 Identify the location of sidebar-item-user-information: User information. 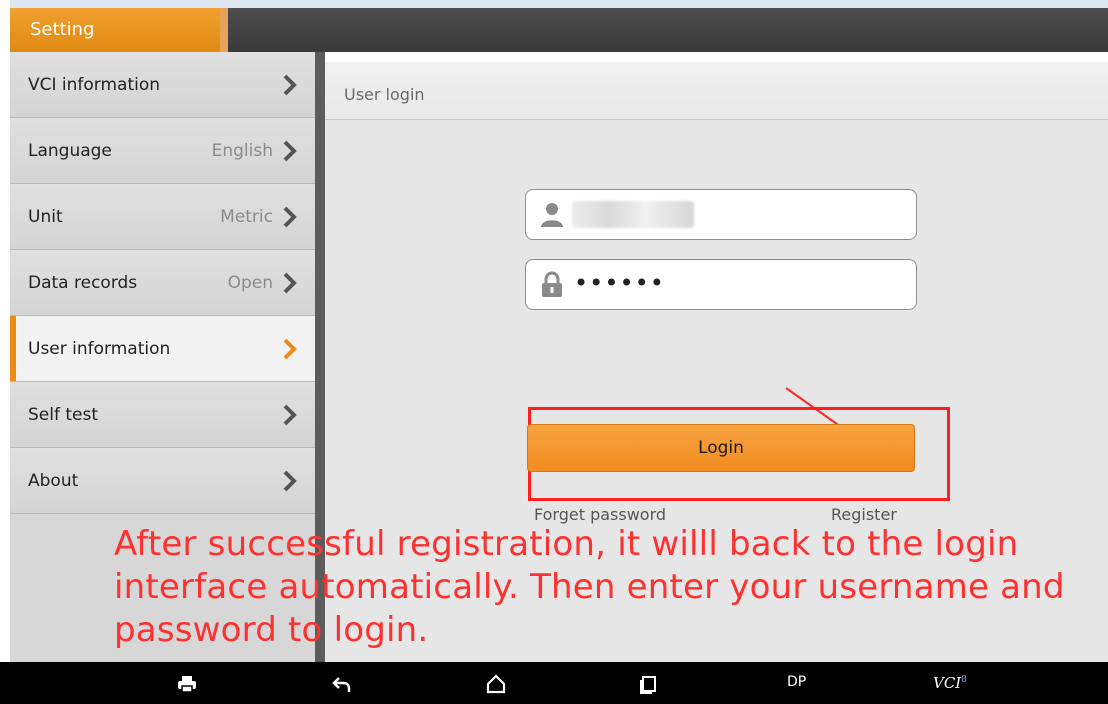
(162, 349).